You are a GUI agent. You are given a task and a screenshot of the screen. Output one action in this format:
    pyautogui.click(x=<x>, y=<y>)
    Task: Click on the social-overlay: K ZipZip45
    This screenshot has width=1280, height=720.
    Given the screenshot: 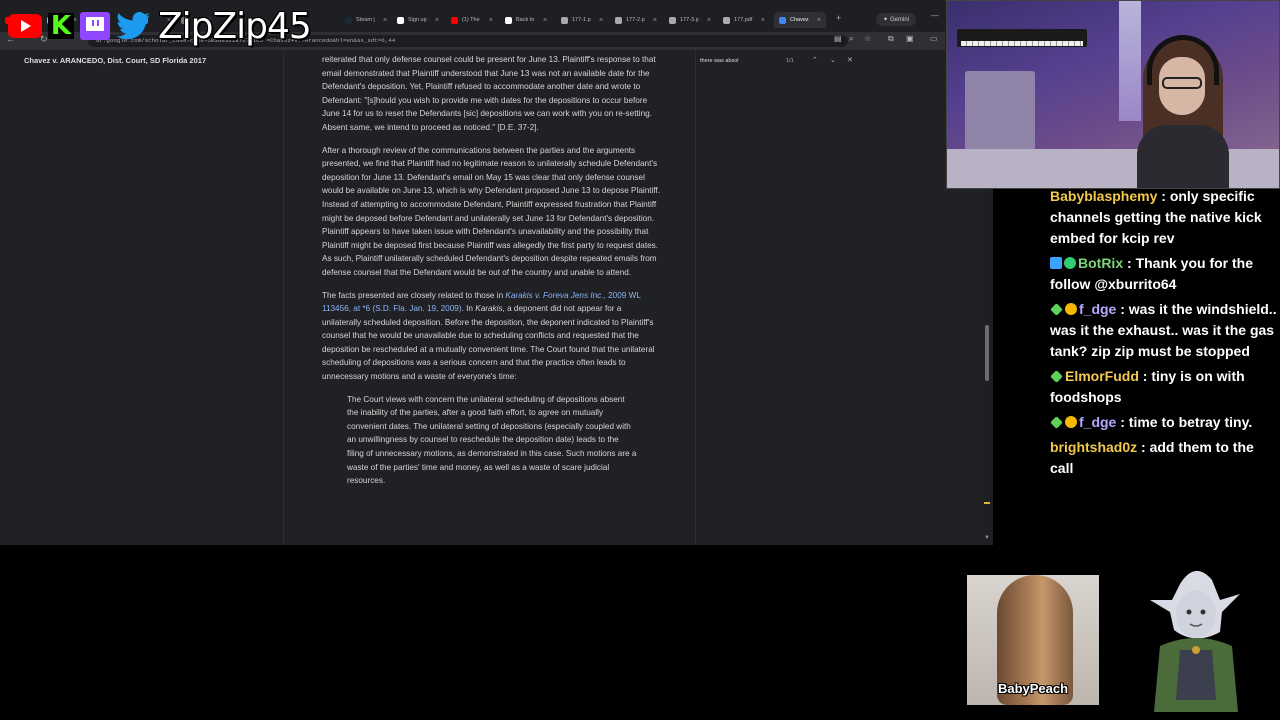 What is the action you would take?
    pyautogui.click(x=160, y=26)
    